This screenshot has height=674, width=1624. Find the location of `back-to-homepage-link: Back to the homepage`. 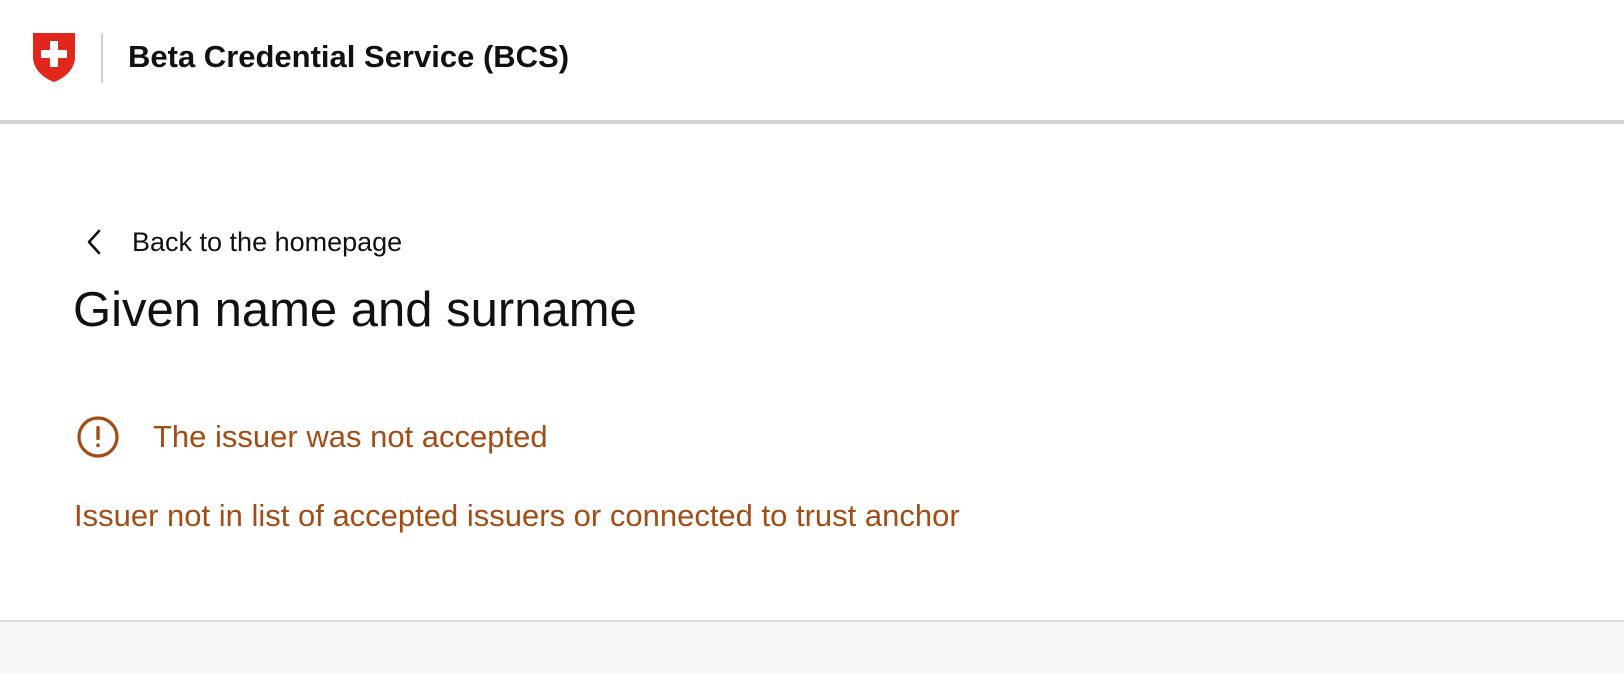

back-to-homepage-link: Back to the homepage is located at coordinates (242, 242).